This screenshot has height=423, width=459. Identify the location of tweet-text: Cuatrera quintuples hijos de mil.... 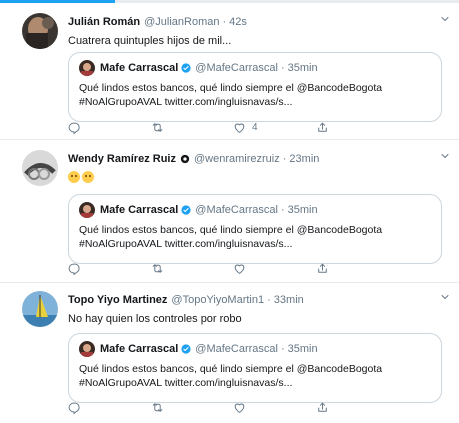
(150, 41).